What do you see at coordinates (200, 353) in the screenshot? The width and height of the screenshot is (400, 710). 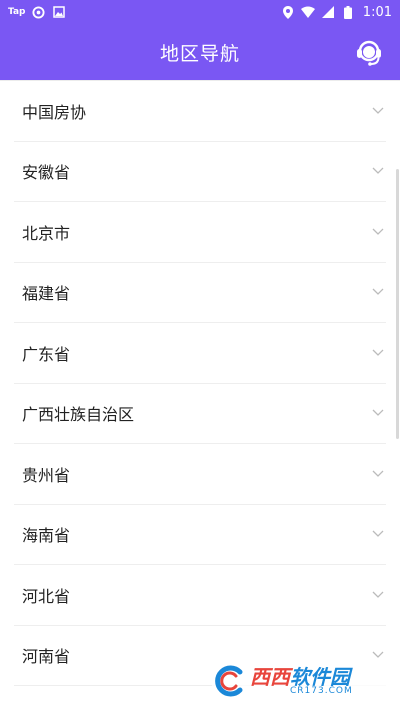 I see `list-item: 广东省` at bounding box center [200, 353].